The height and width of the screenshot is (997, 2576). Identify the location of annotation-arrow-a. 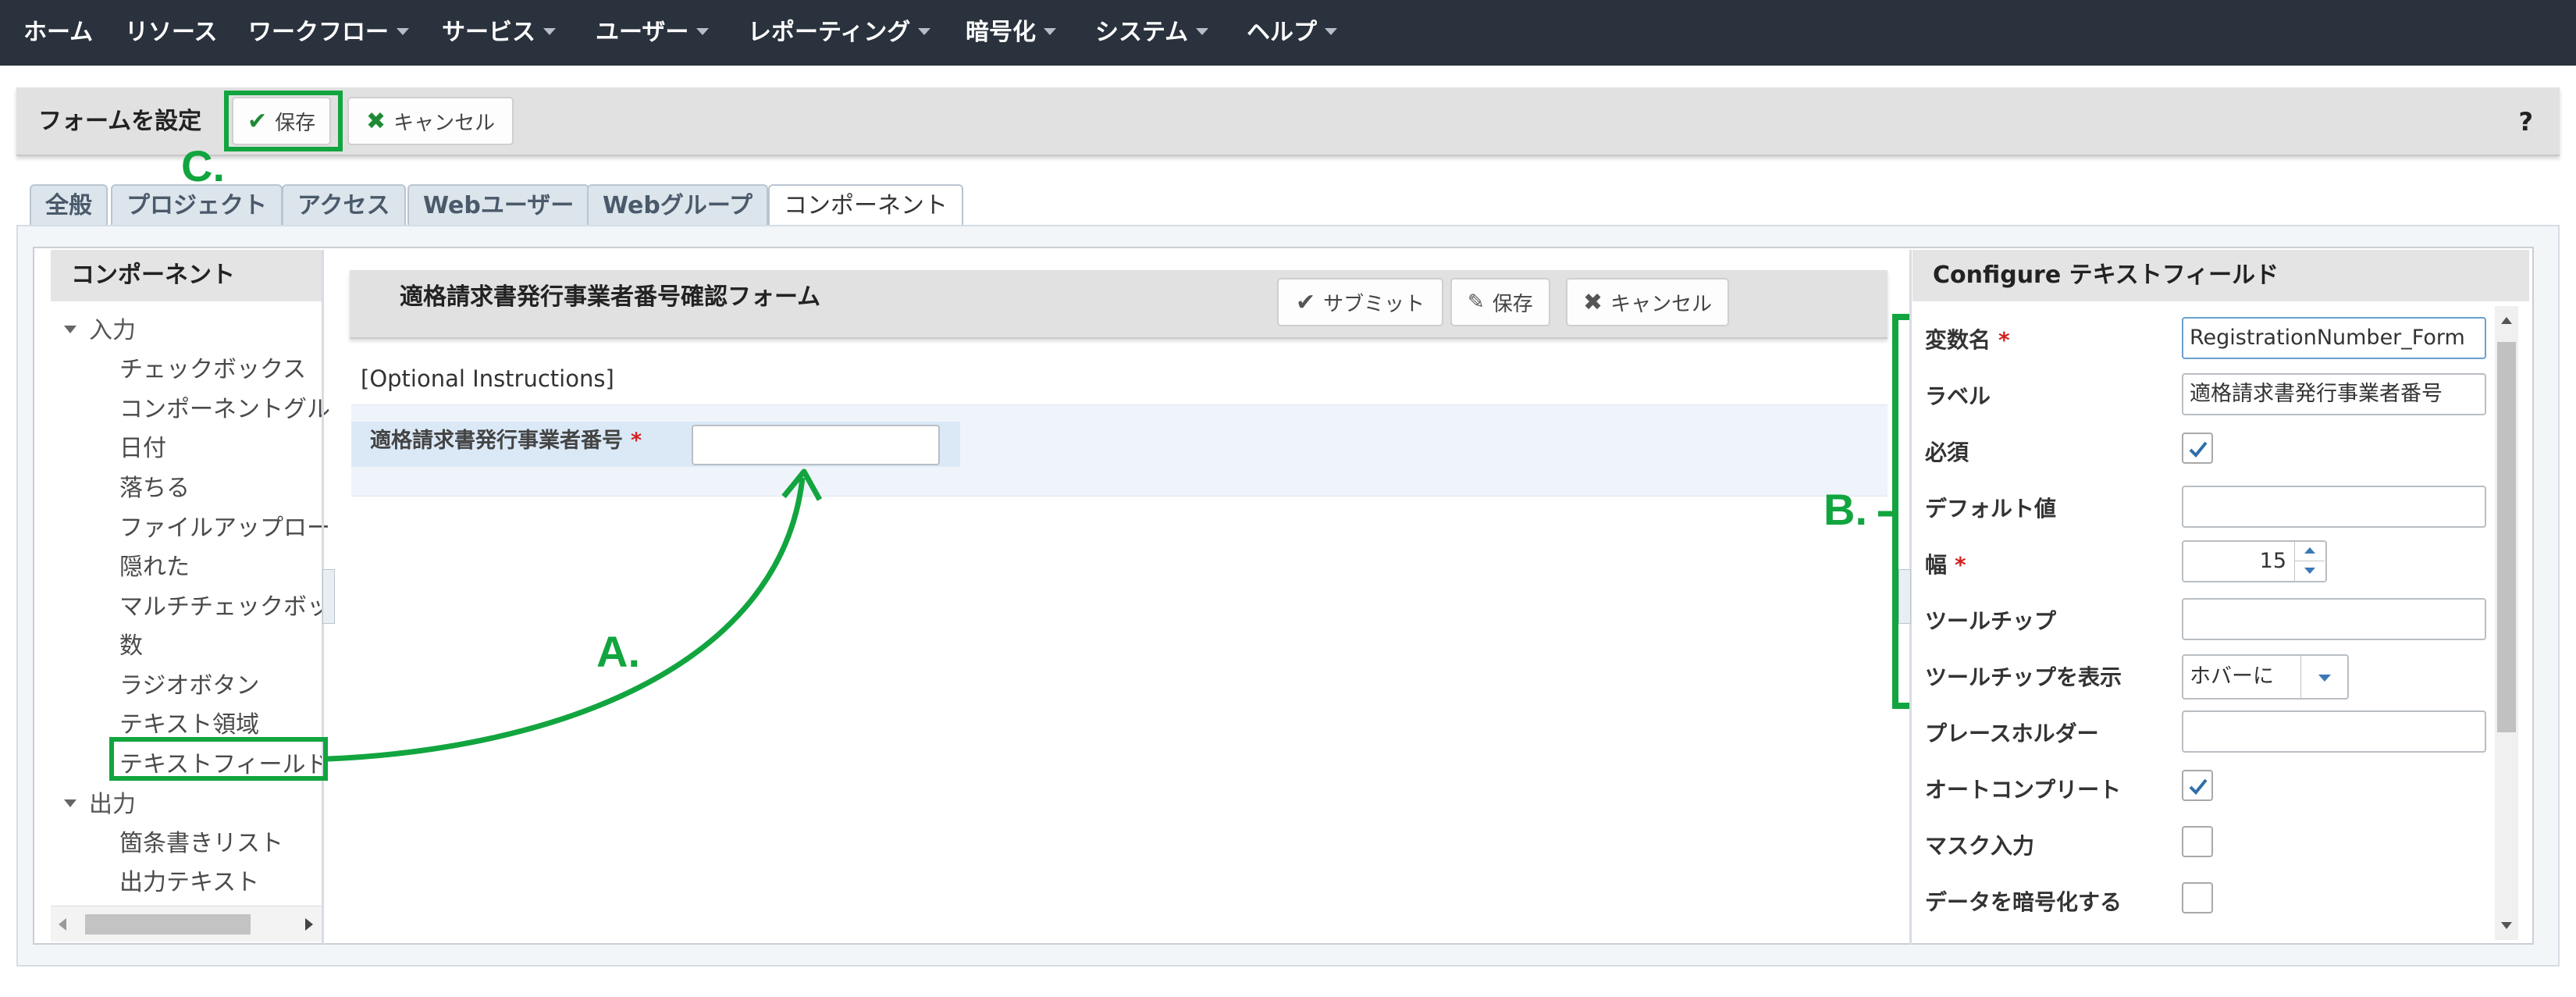
(566, 619).